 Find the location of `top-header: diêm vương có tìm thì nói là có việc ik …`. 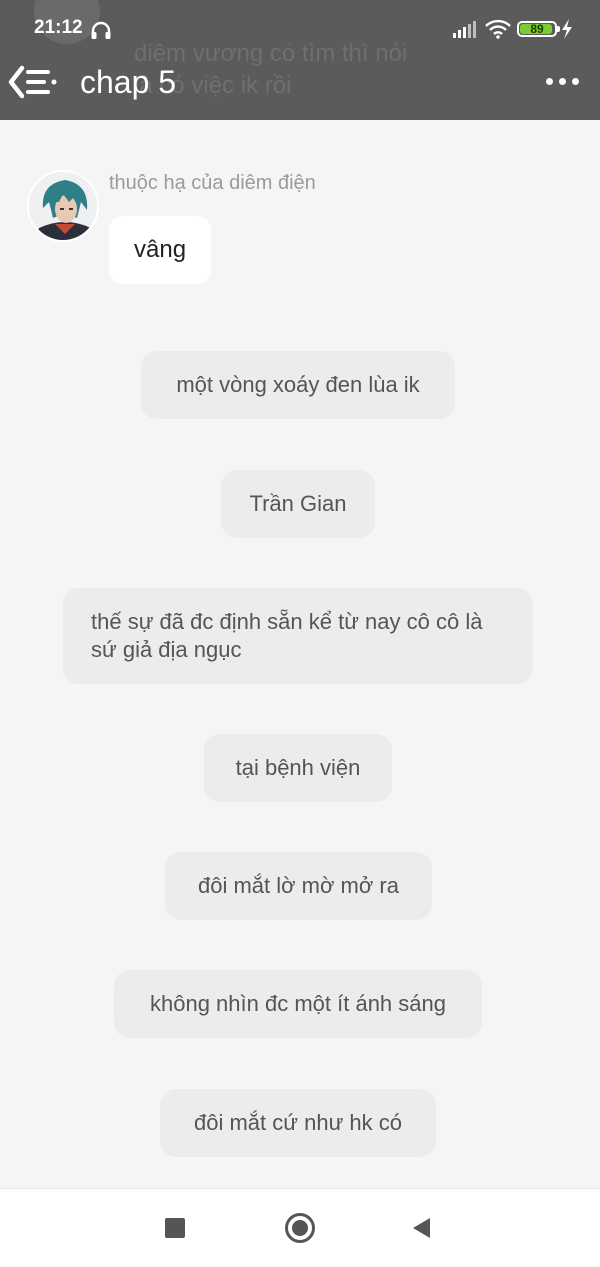

top-header: diêm vương có tìm thì nói là có việc ik … is located at coordinates (300, 60).